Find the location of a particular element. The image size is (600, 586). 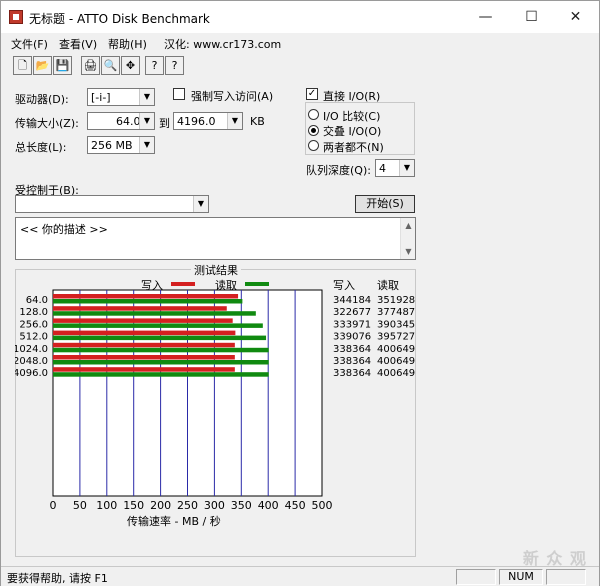

close-button: ✕ is located at coordinates (575, 17).